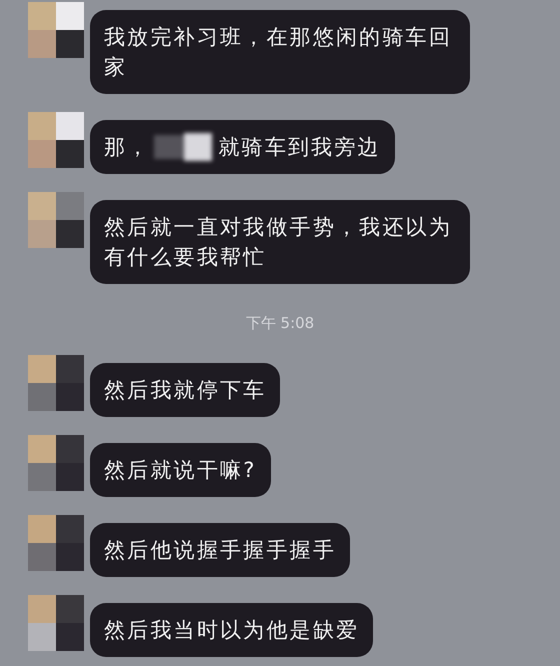 Image resolution: width=560 pixels, height=666 pixels. Describe the element at coordinates (180, 470) in the screenshot. I see `message-bubble: 然后就说干嘛?` at that location.